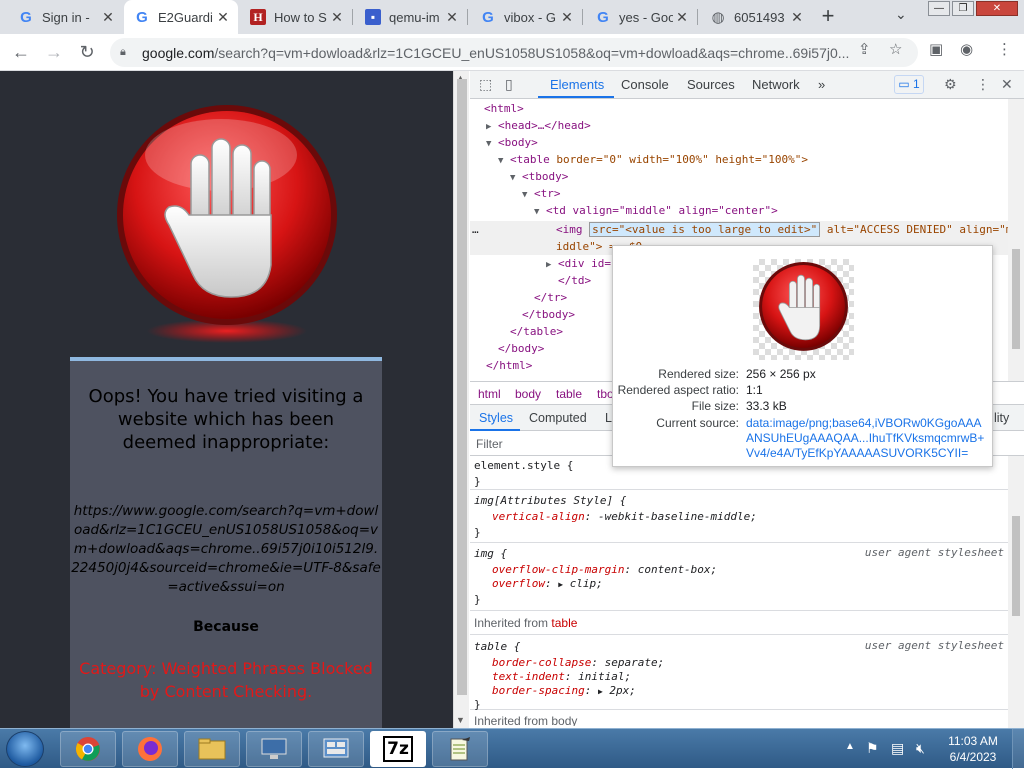 The width and height of the screenshot is (1024, 769). I want to click on css-property: border-spacing, so click(538, 690).